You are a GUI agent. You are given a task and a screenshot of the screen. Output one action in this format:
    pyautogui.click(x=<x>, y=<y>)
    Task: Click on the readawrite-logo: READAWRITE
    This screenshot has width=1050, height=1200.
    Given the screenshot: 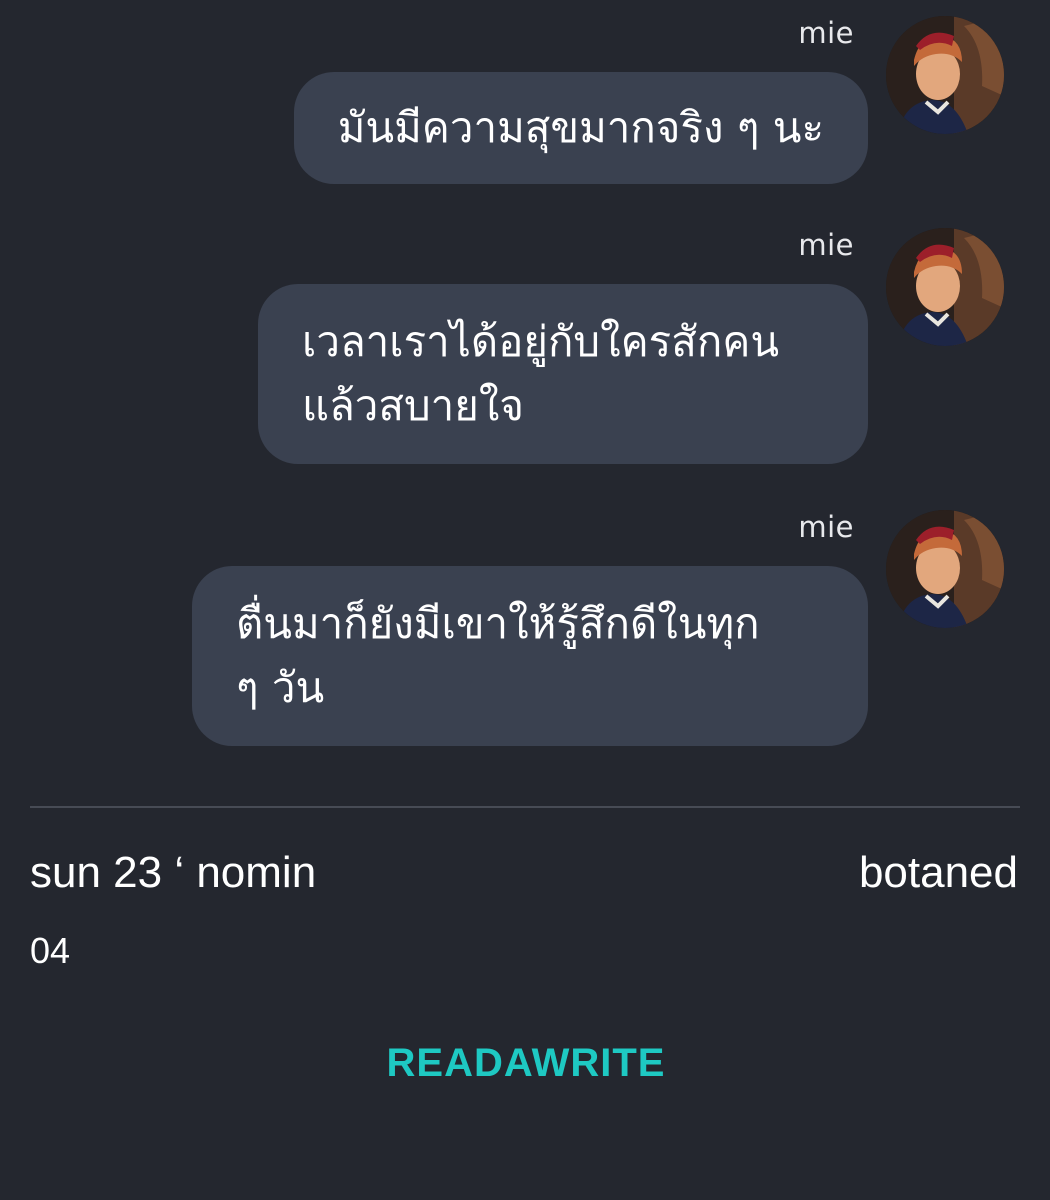 What is the action you would take?
    pyautogui.click(x=526, y=1060)
    